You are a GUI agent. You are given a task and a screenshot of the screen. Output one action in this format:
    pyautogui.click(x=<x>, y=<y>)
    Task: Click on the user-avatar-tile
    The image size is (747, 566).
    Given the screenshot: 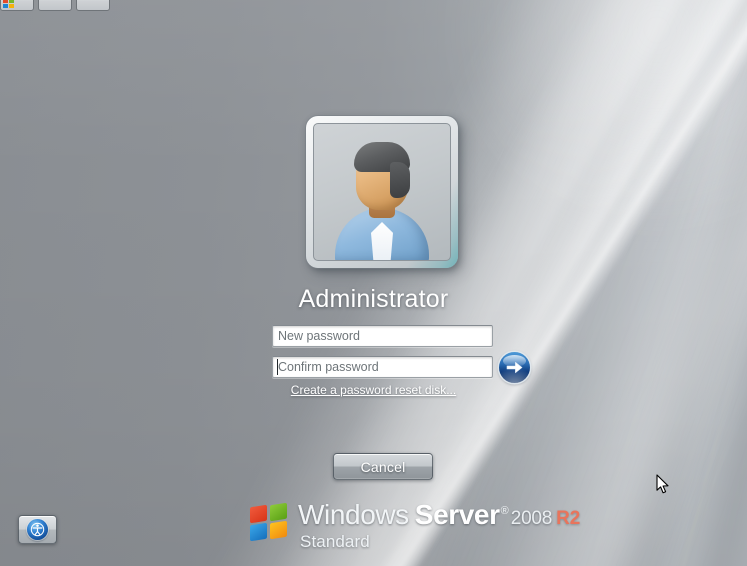 What is the action you would take?
    pyautogui.click(x=382, y=192)
    